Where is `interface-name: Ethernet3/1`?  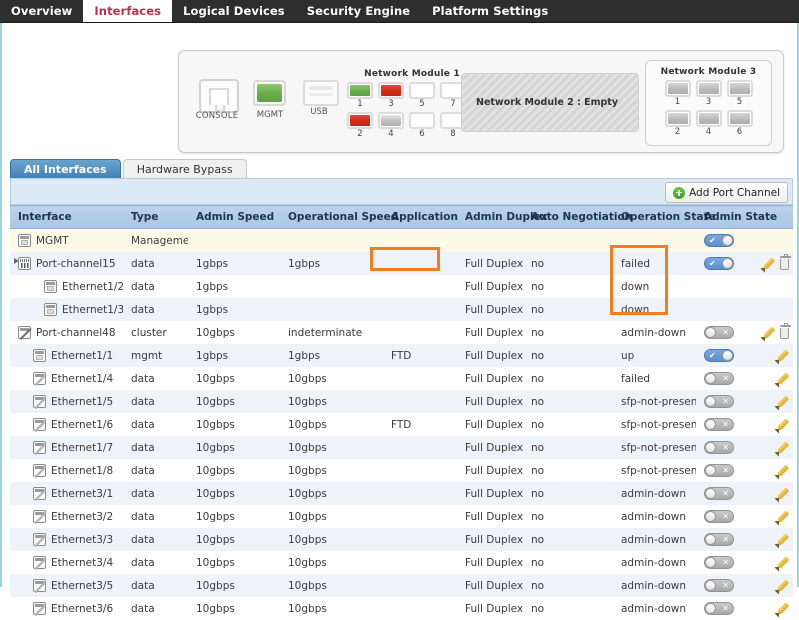 interface-name: Ethernet3/1 is located at coordinates (82, 494).